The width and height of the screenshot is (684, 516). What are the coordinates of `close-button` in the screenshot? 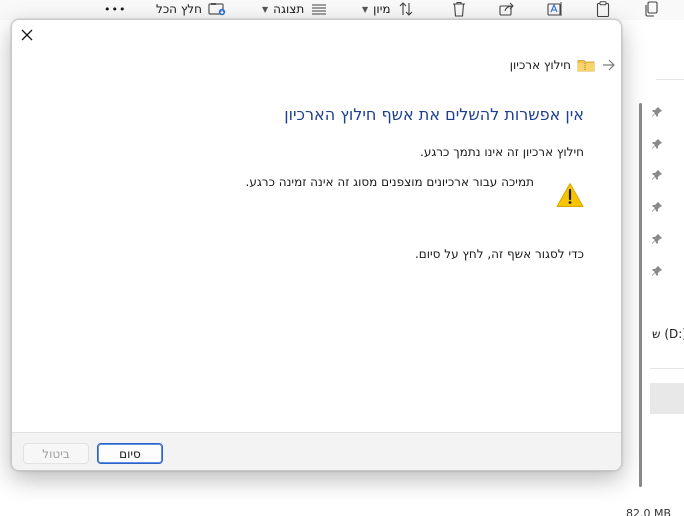 It's located at (27, 35).